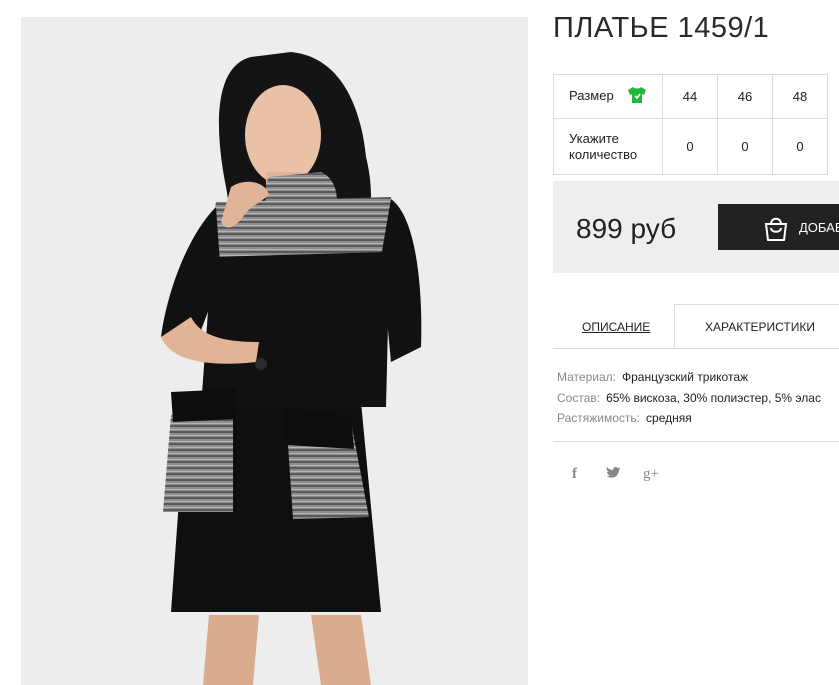  What do you see at coordinates (637, 96) in the screenshot?
I see `tshirt-icon` at bounding box center [637, 96].